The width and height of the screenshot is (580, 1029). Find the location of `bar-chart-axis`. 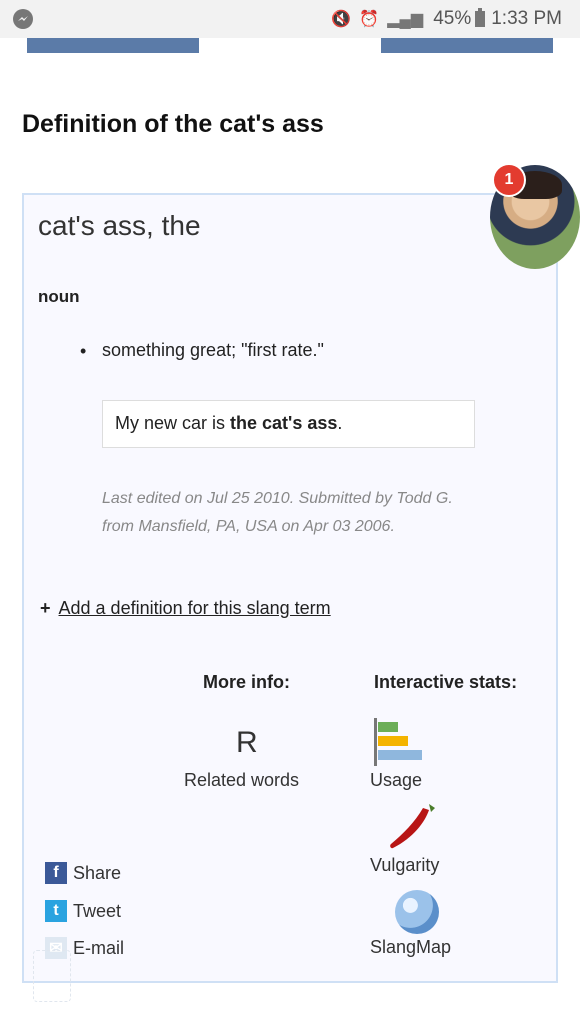

bar-chart-axis is located at coordinates (375, 742).